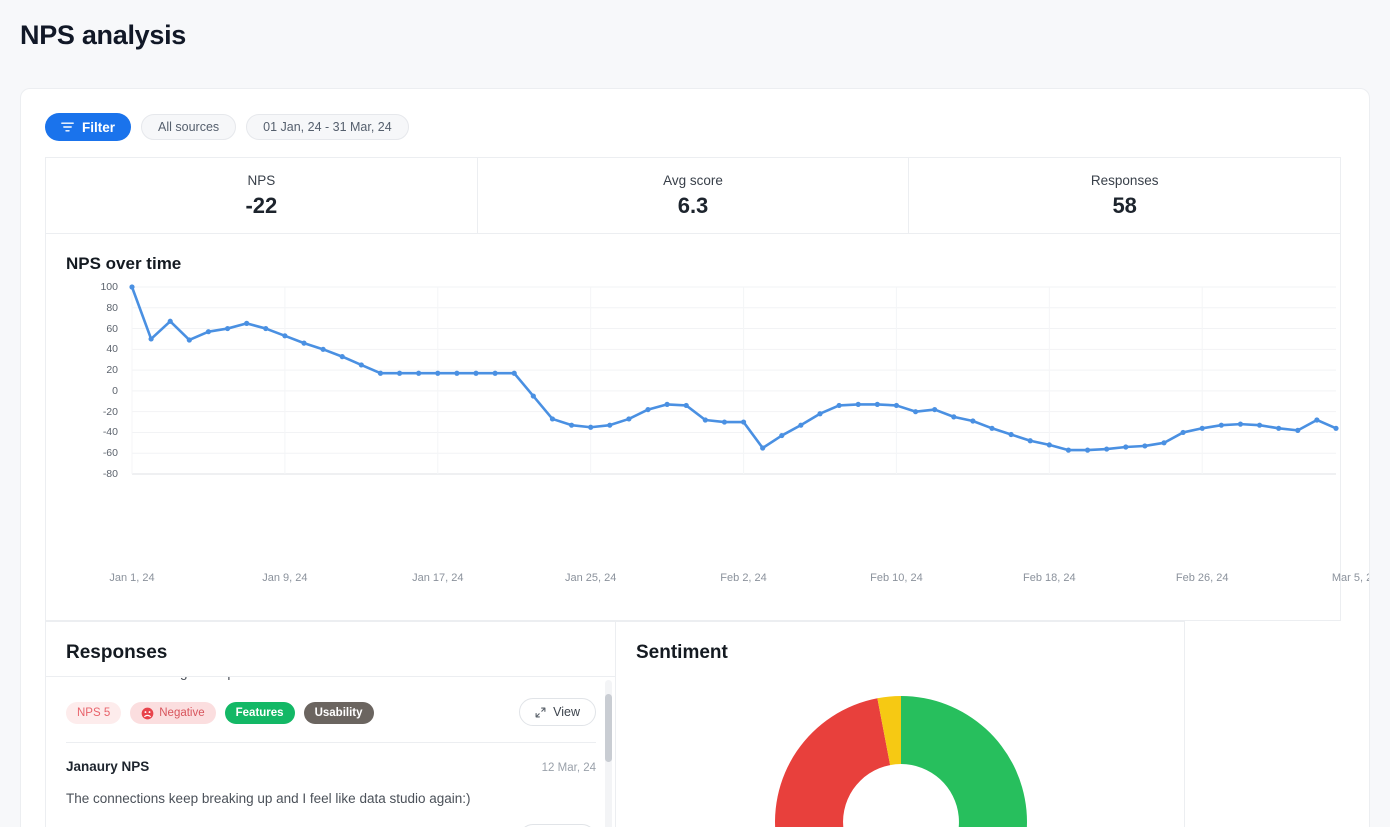 The width and height of the screenshot is (1390, 827). I want to click on sentiment-badge: Negative, so click(173, 713).